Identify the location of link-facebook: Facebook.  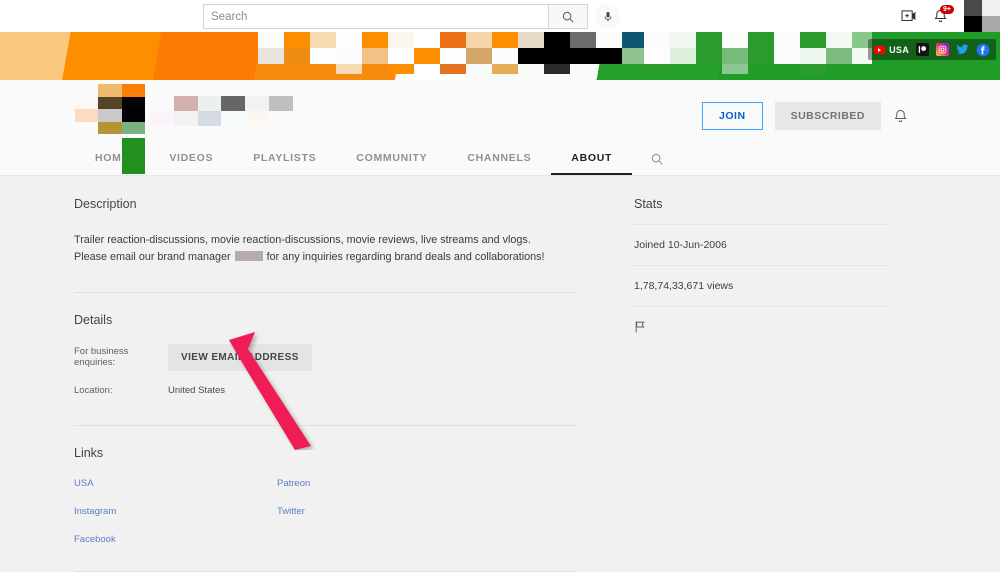
(175, 539).